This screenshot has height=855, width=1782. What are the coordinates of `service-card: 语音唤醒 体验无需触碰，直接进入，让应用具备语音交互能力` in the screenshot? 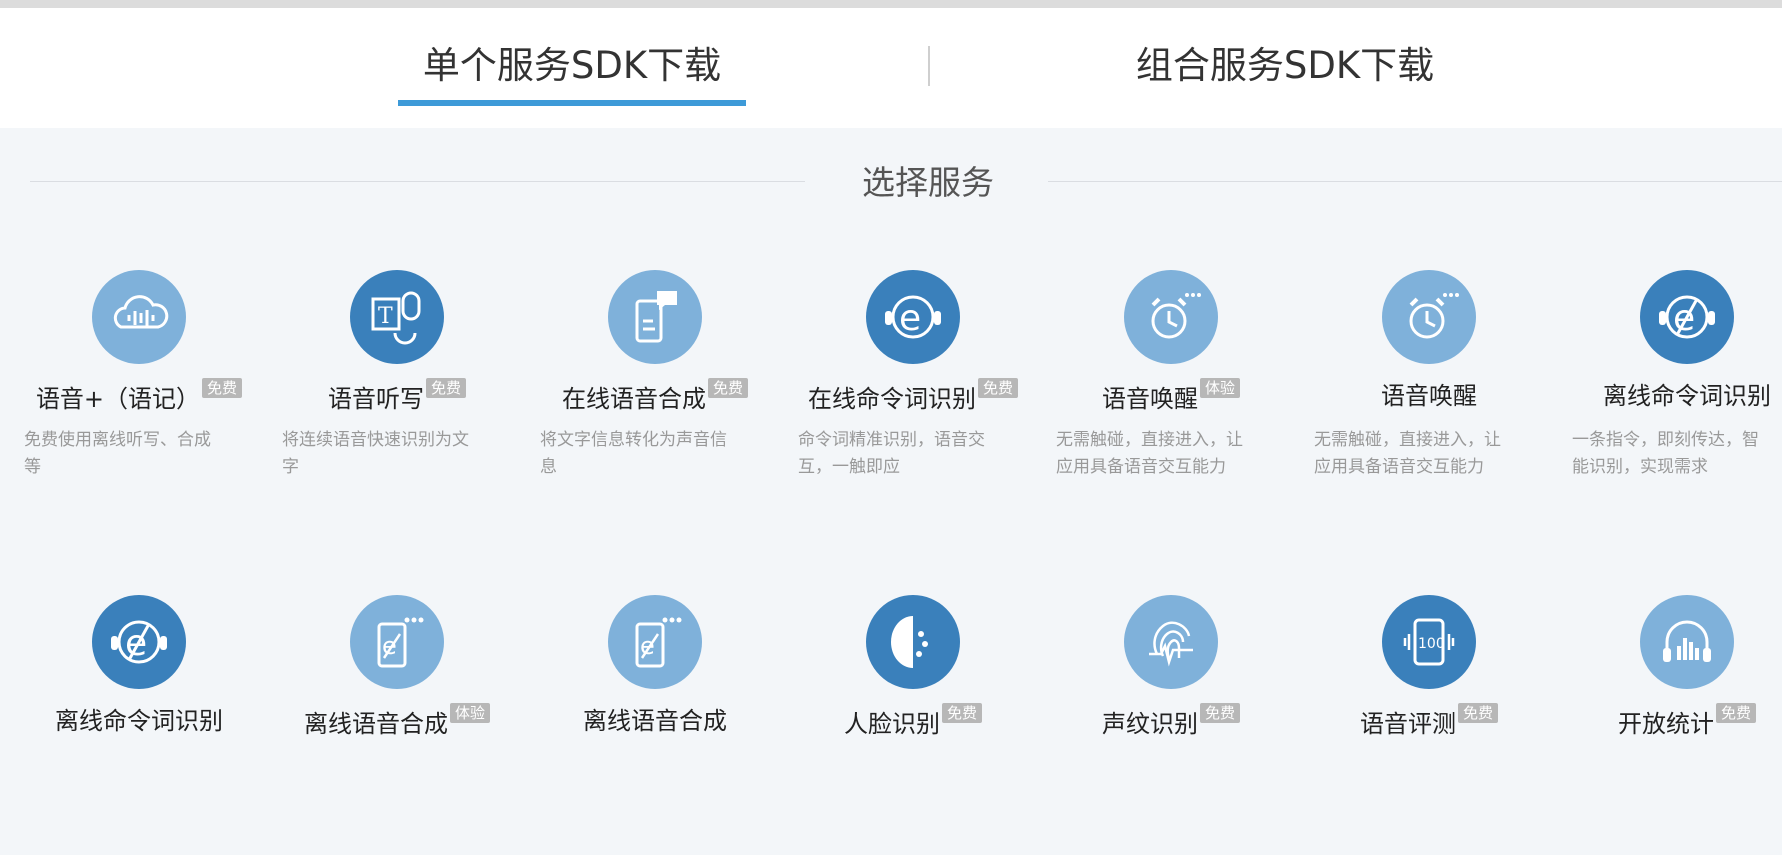 It's located at (1171, 400).